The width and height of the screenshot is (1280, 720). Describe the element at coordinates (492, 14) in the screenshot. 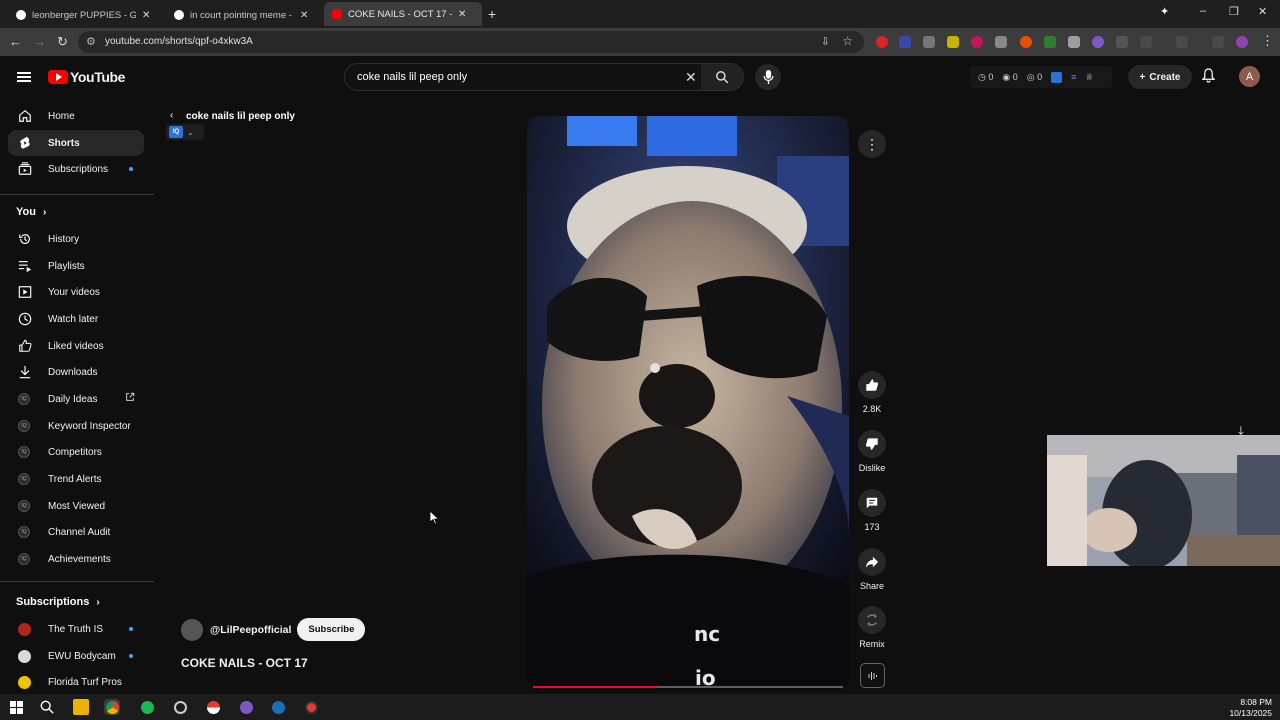

I see `new-tab-icon: +` at that location.